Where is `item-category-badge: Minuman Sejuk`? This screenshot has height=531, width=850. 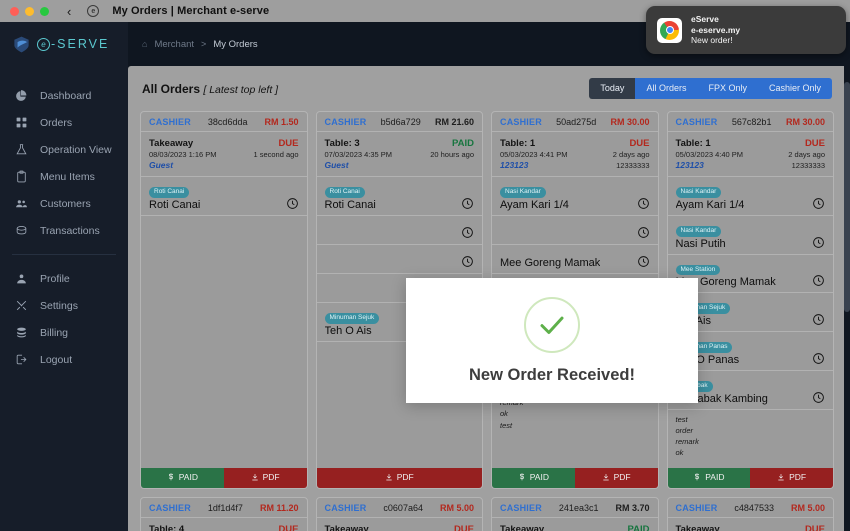
item-category-badge: Minuman Sejuk is located at coordinates (352, 318).